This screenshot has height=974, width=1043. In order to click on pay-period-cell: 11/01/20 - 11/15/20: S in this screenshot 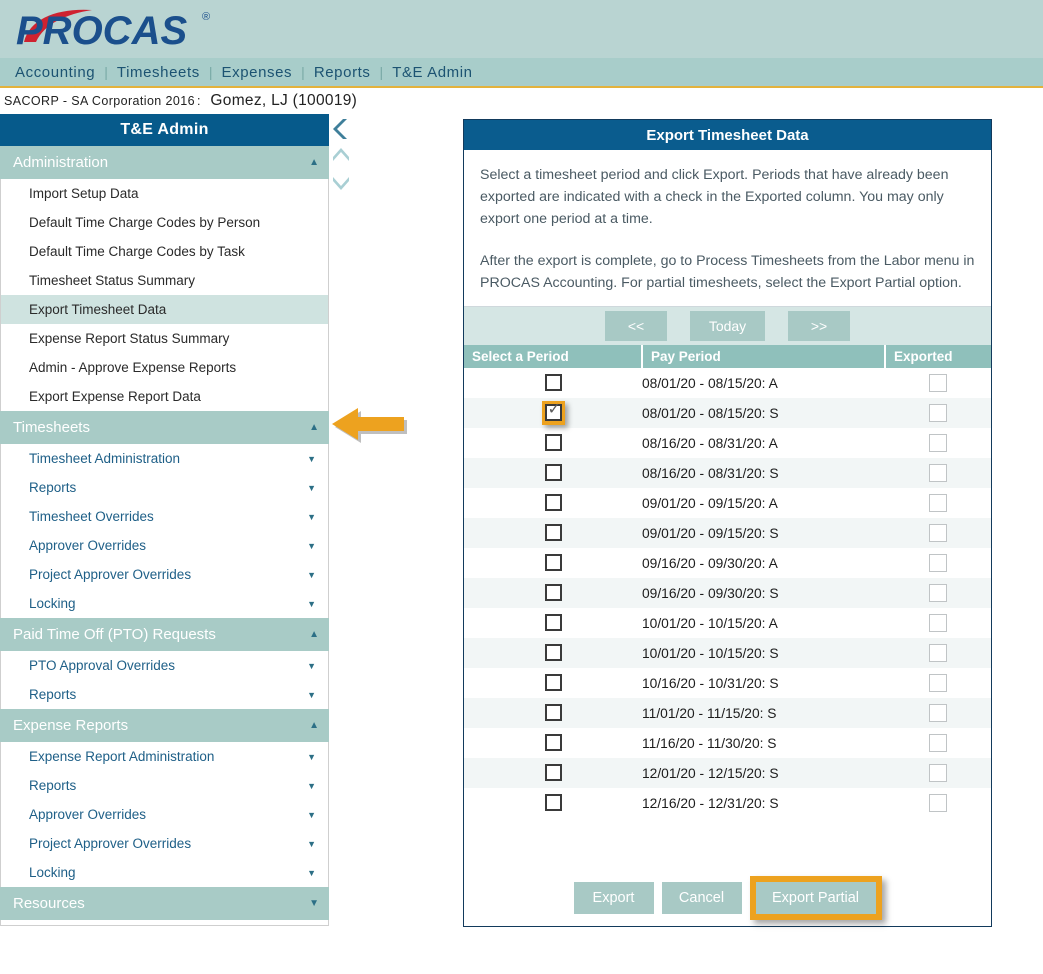, I will do `click(709, 713)`.